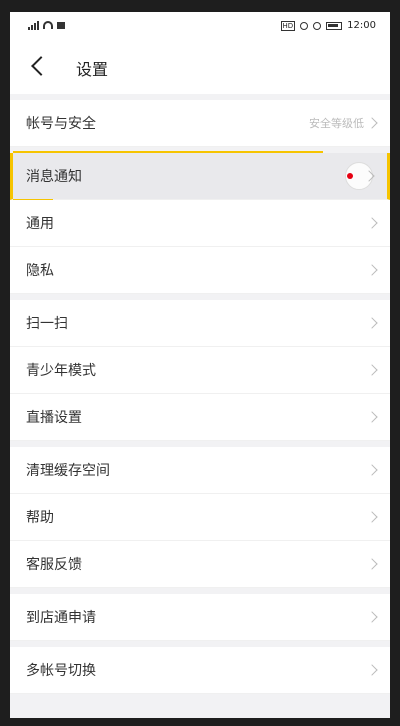  I want to click on status-right: HD 12:00, so click(328, 25).